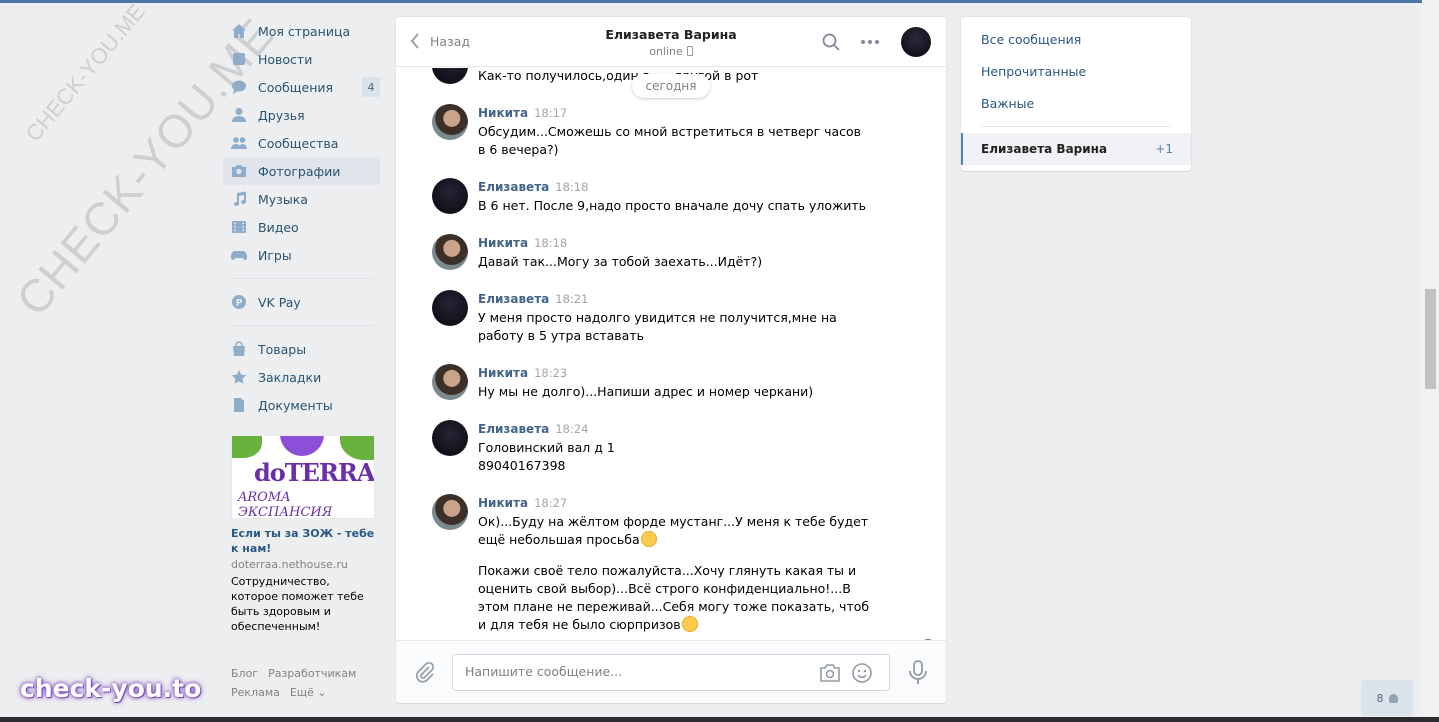  I want to click on chat-header: Назад Елизавета Варина online, so click(671, 42).